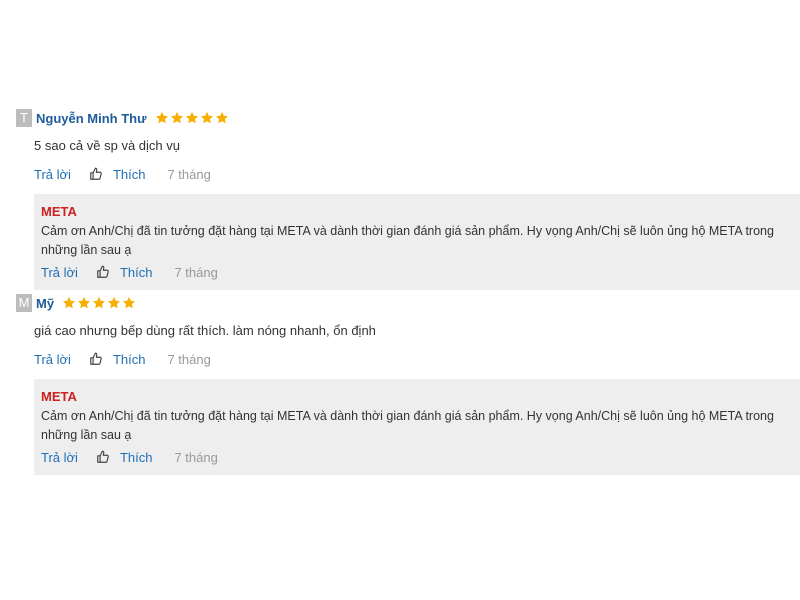 This screenshot has height=600, width=800. I want to click on review-content: 5 sao cả về sp và dịch vụ, so click(107, 145).